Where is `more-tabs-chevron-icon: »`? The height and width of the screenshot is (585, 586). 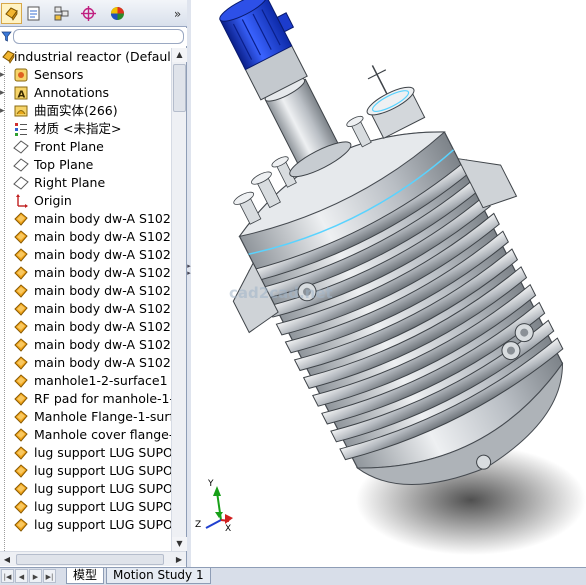
more-tabs-chevron-icon: » is located at coordinates (177, 13).